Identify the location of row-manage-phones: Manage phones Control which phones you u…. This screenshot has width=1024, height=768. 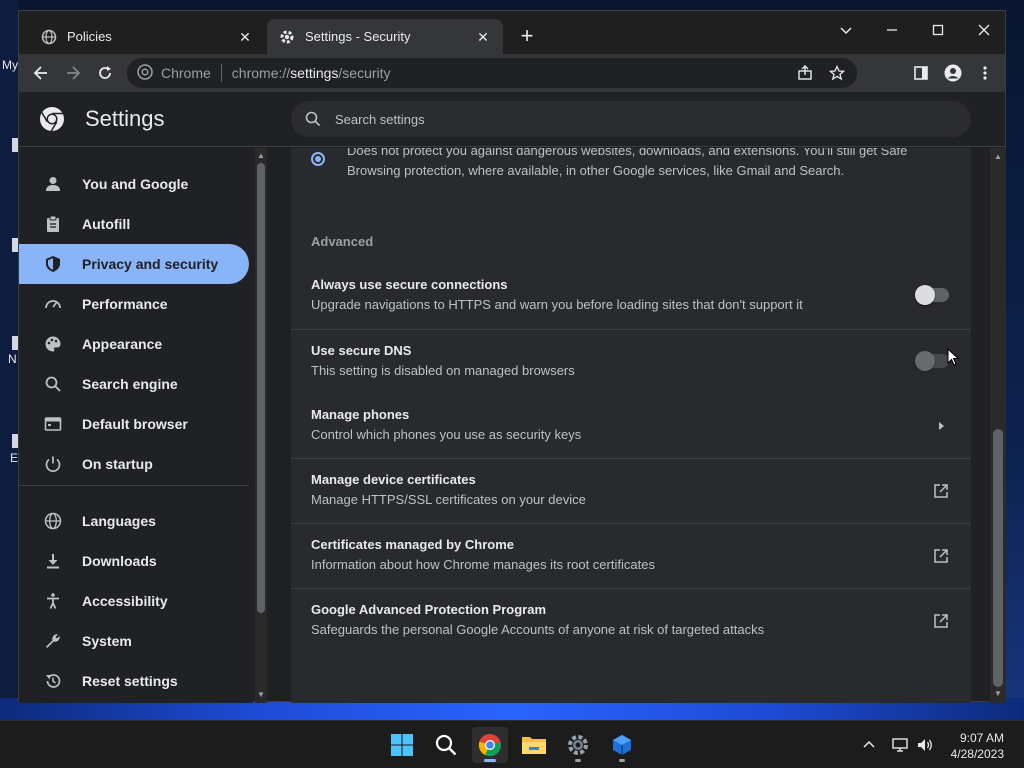
(631, 426).